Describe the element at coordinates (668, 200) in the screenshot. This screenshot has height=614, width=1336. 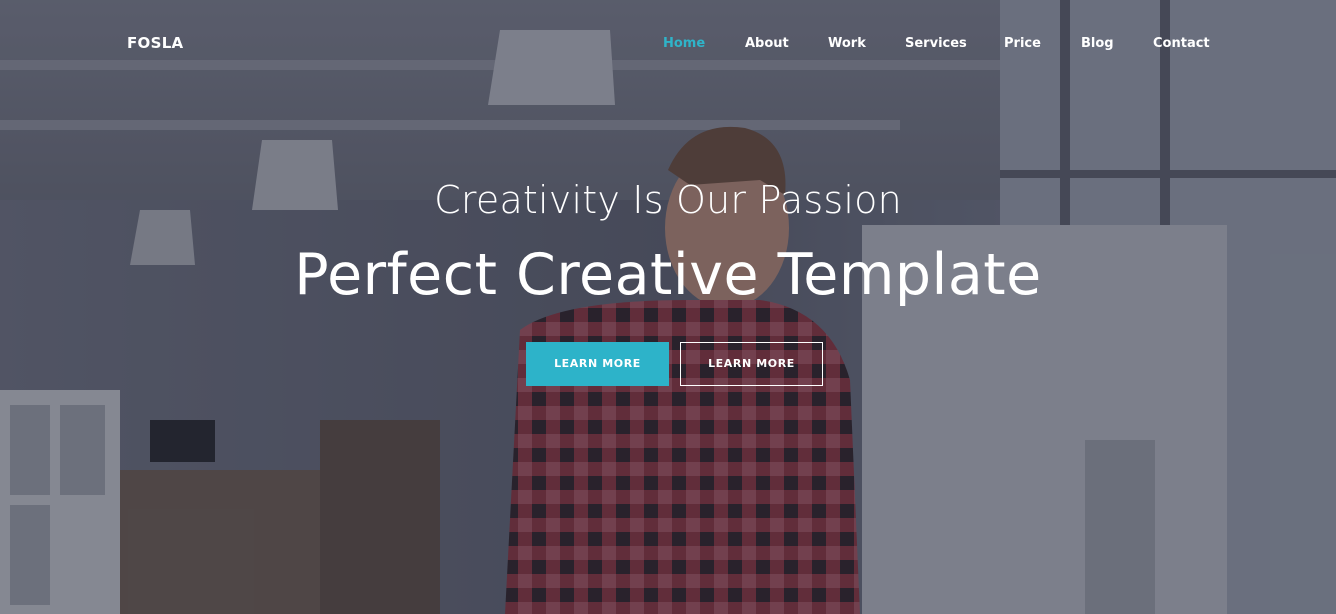
I see `hero-subtitle: Creativity Is Our Passion` at that location.